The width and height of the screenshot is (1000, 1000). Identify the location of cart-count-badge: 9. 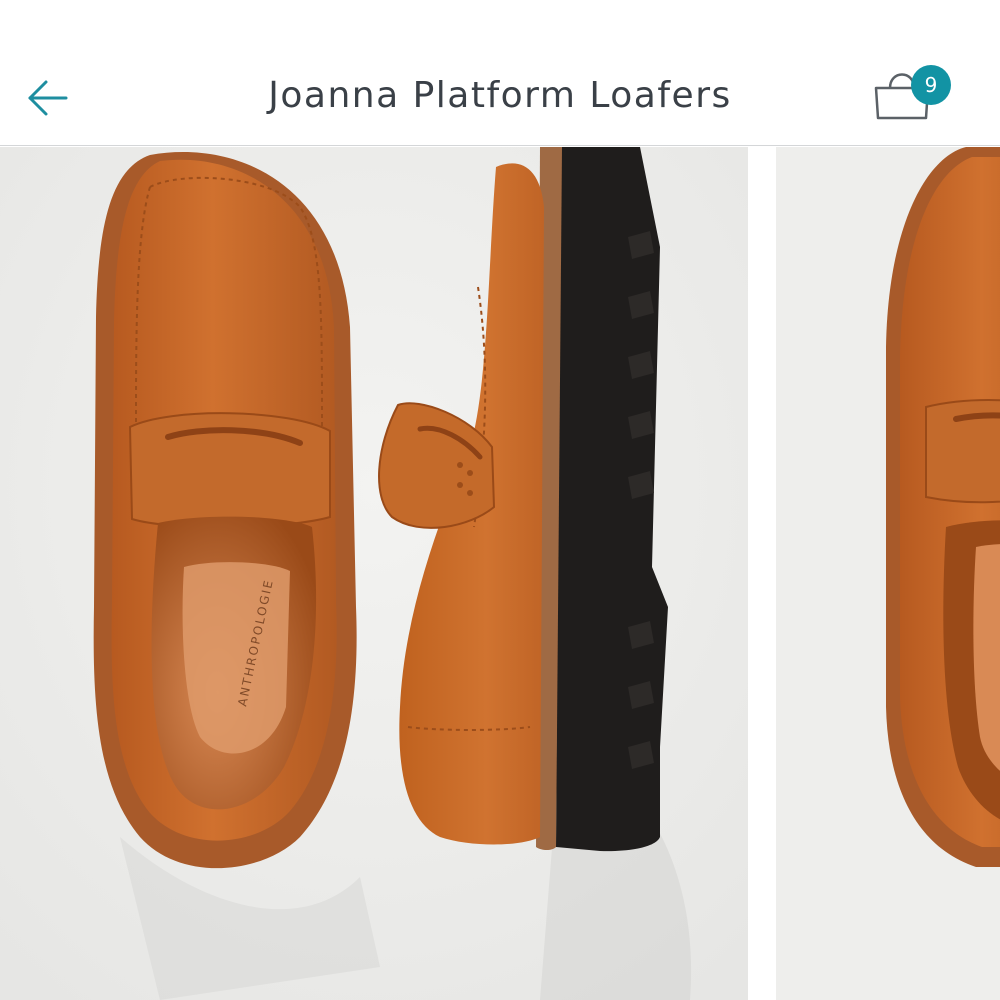
(931, 85).